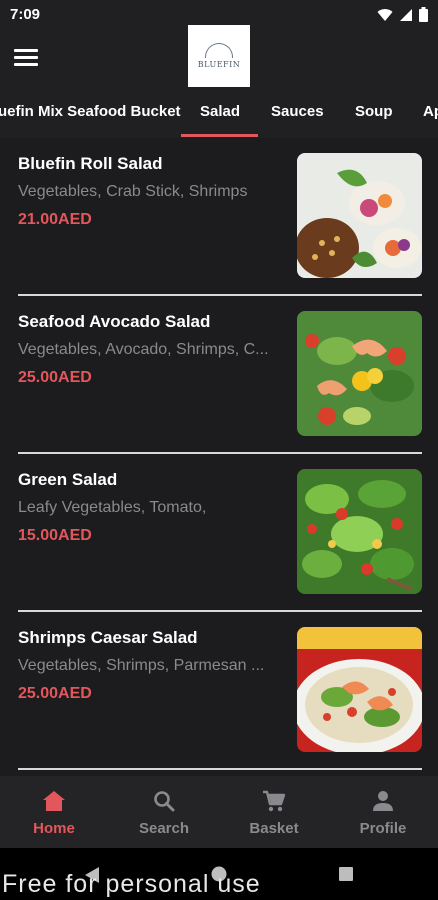 This screenshot has height=900, width=438. What do you see at coordinates (383, 828) in the screenshot?
I see `nav-profile-label: Profile` at bounding box center [383, 828].